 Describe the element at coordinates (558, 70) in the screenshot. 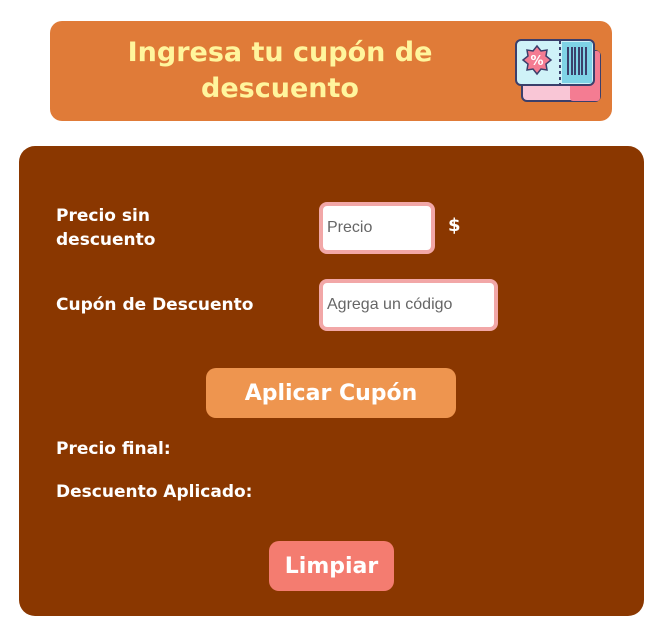

I see `coupon-ticket-icon: %` at that location.